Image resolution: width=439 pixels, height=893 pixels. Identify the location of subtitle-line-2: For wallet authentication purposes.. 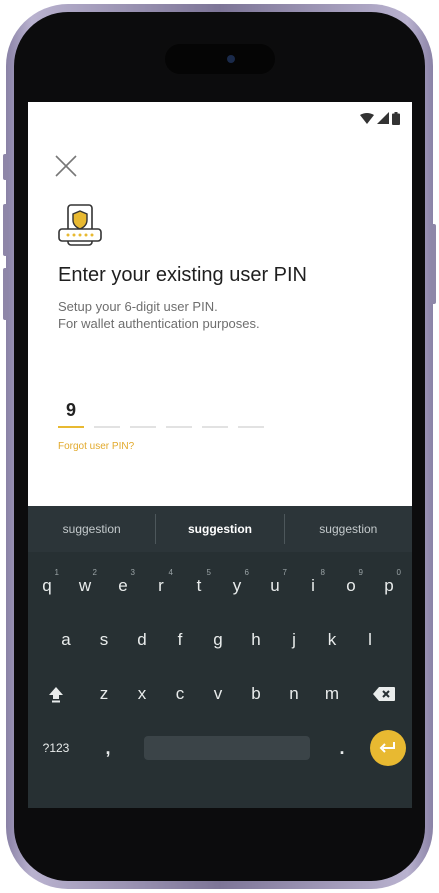
(159, 323).